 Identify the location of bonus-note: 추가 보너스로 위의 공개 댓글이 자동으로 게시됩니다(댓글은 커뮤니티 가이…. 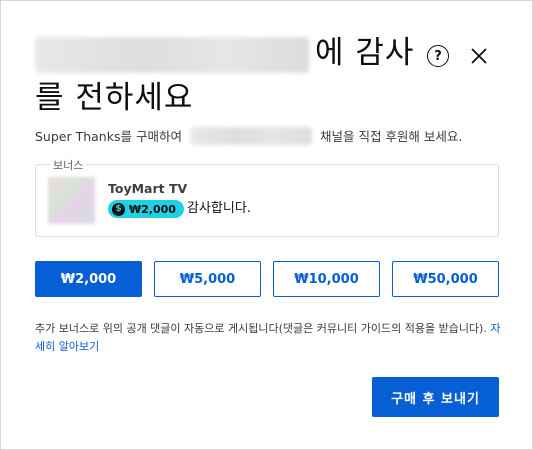
(270, 338).